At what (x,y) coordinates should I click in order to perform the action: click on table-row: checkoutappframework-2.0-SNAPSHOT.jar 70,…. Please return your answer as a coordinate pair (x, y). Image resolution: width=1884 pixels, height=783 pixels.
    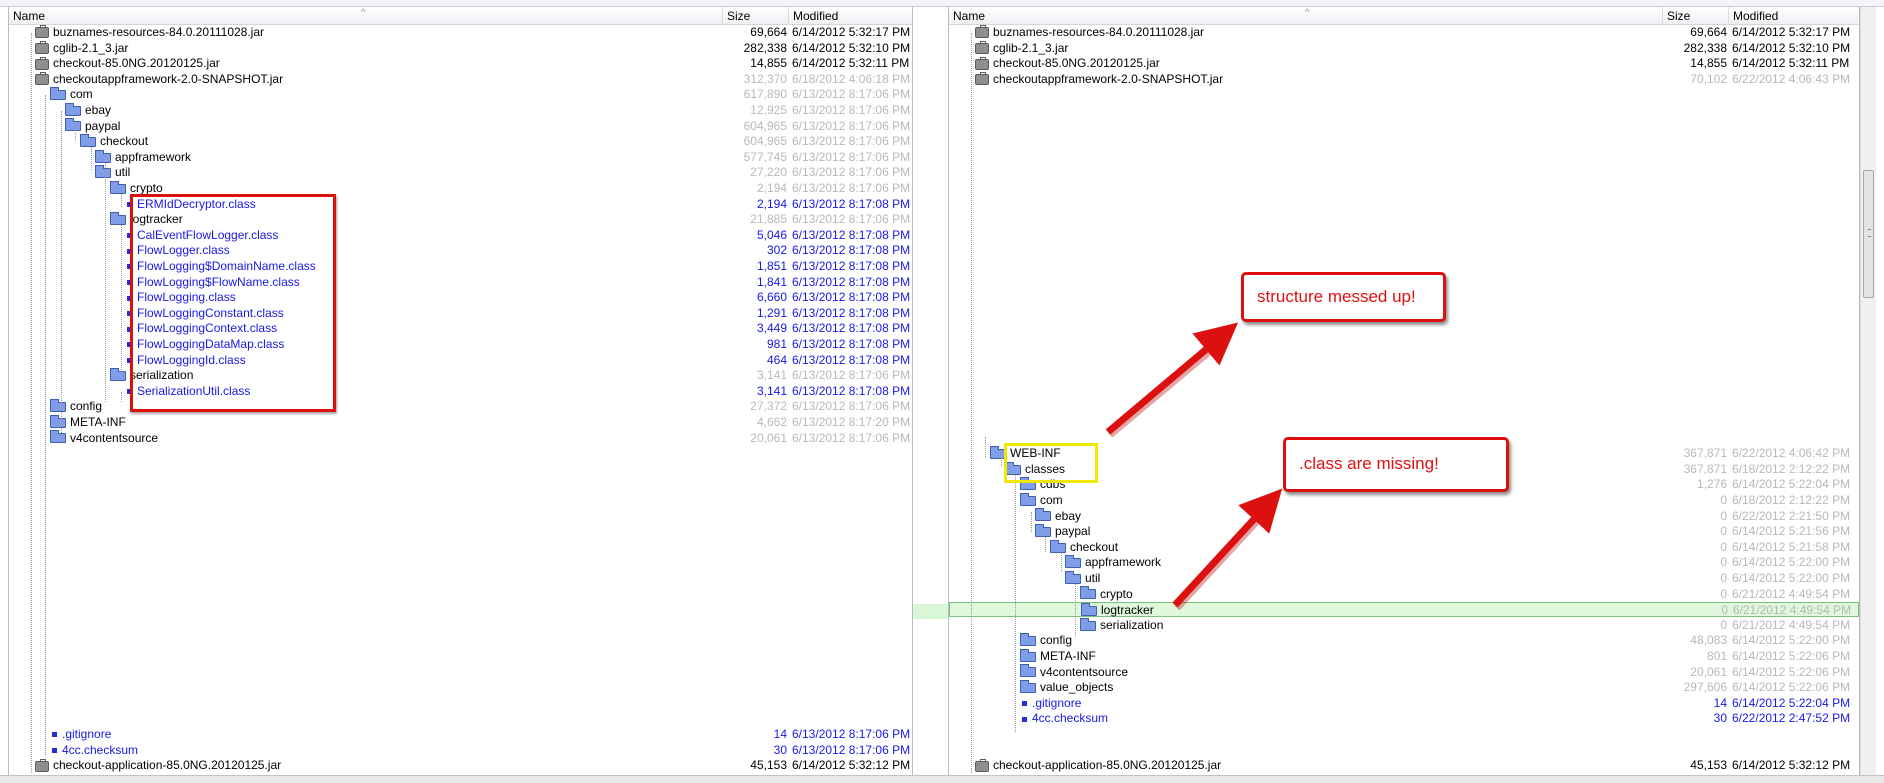
    Looking at the image, I should click on (1404, 79).